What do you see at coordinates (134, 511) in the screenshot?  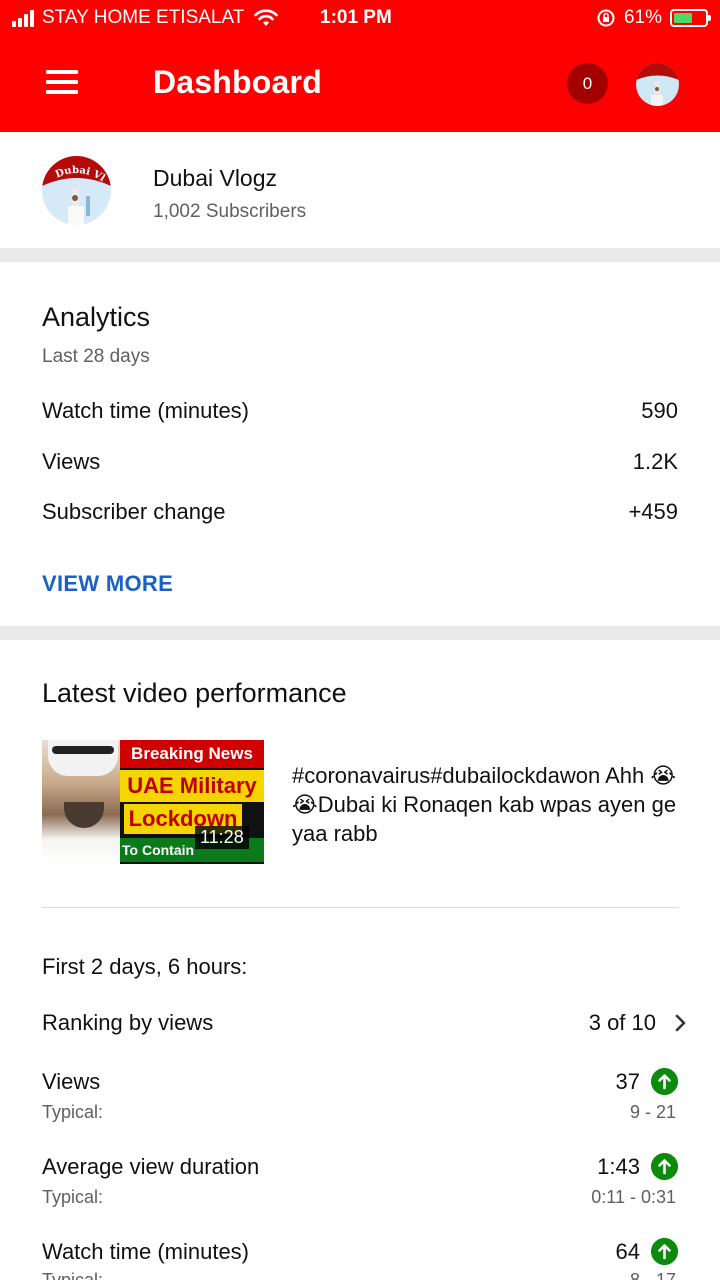 I see `analytics-row-label: Subscriber change` at bounding box center [134, 511].